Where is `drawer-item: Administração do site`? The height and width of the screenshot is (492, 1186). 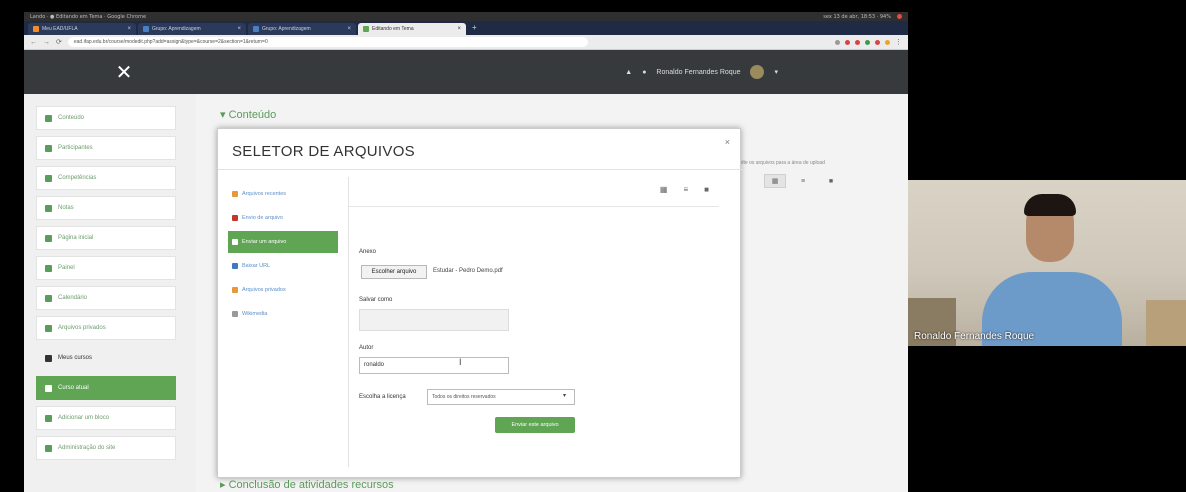 drawer-item: Administração do site is located at coordinates (106, 448).